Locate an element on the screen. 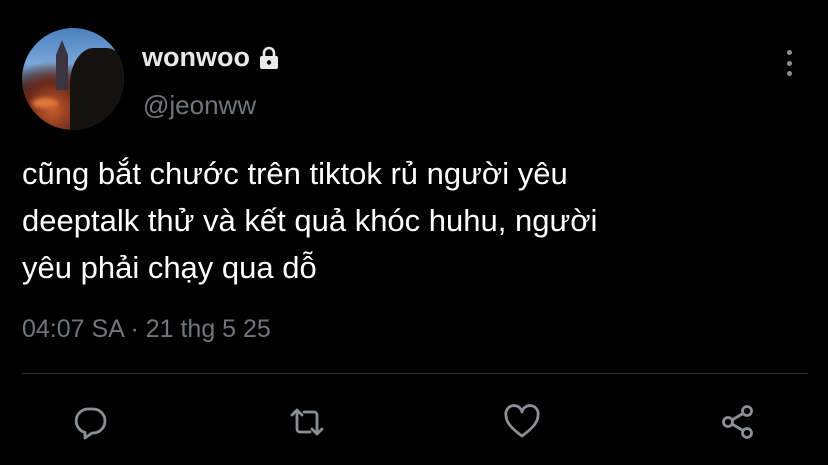 The image size is (828, 465). user-handle: @jeonww is located at coordinates (199, 105).